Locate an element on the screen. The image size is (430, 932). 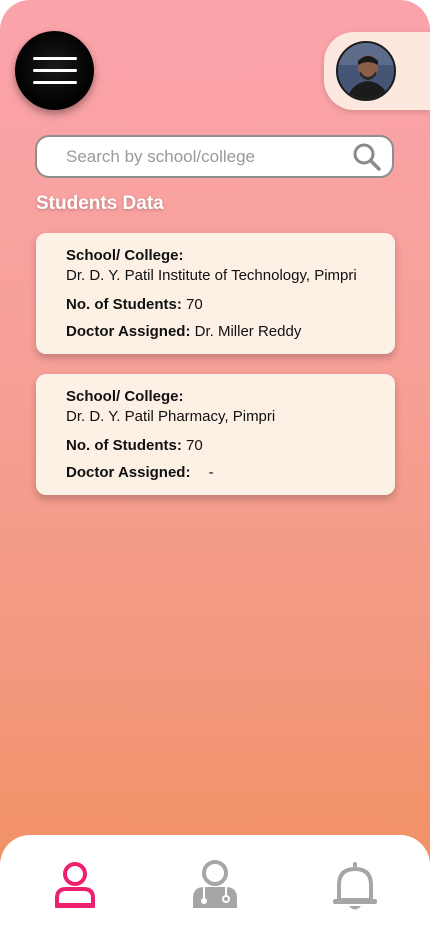
search-input is located at coordinates (209, 156).